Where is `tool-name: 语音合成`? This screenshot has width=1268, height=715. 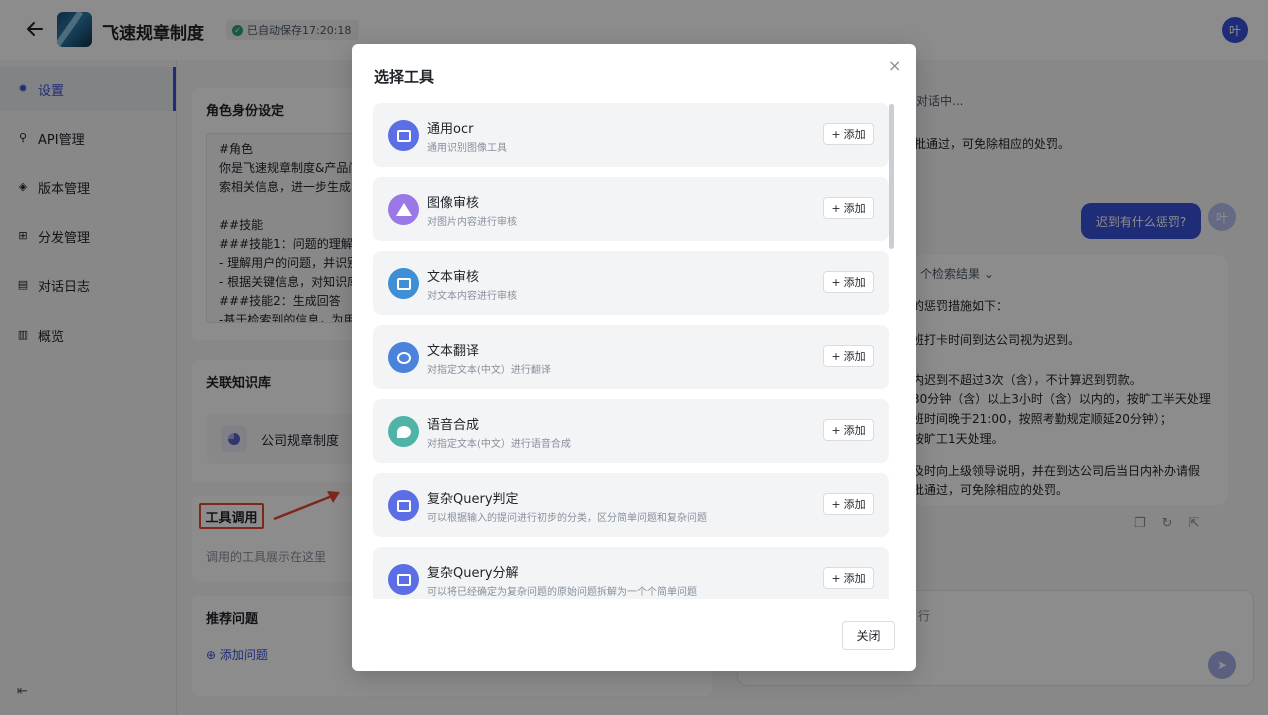 tool-name: 语音合成 is located at coordinates (453, 425).